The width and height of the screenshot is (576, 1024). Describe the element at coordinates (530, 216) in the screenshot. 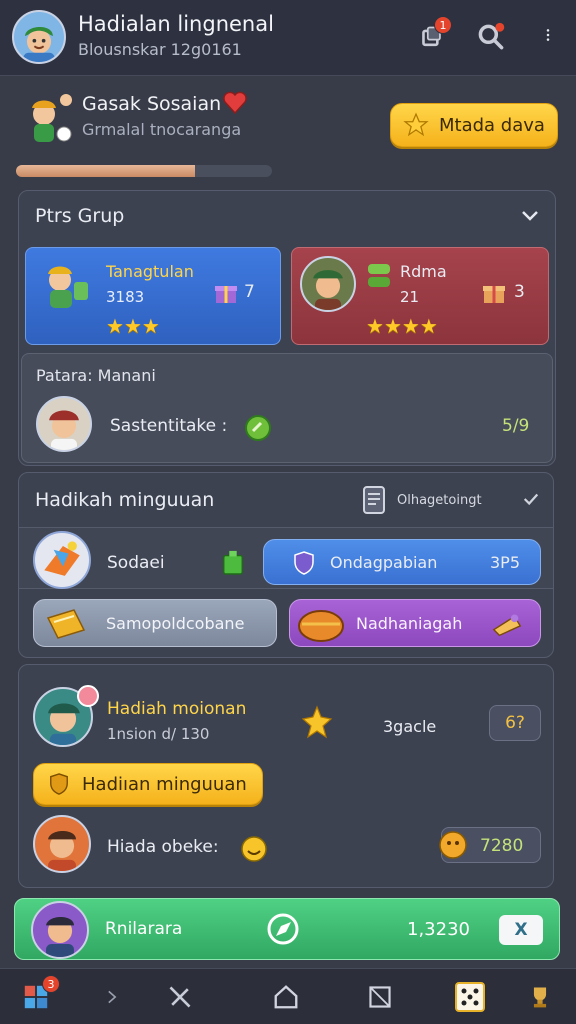

I see `chevron-down-icon` at that location.